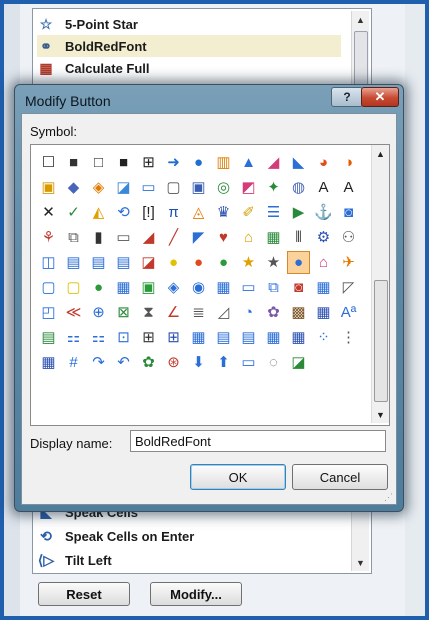  What do you see at coordinates (348, 262) in the screenshot?
I see `symbol-cell: ✈` at bounding box center [348, 262].